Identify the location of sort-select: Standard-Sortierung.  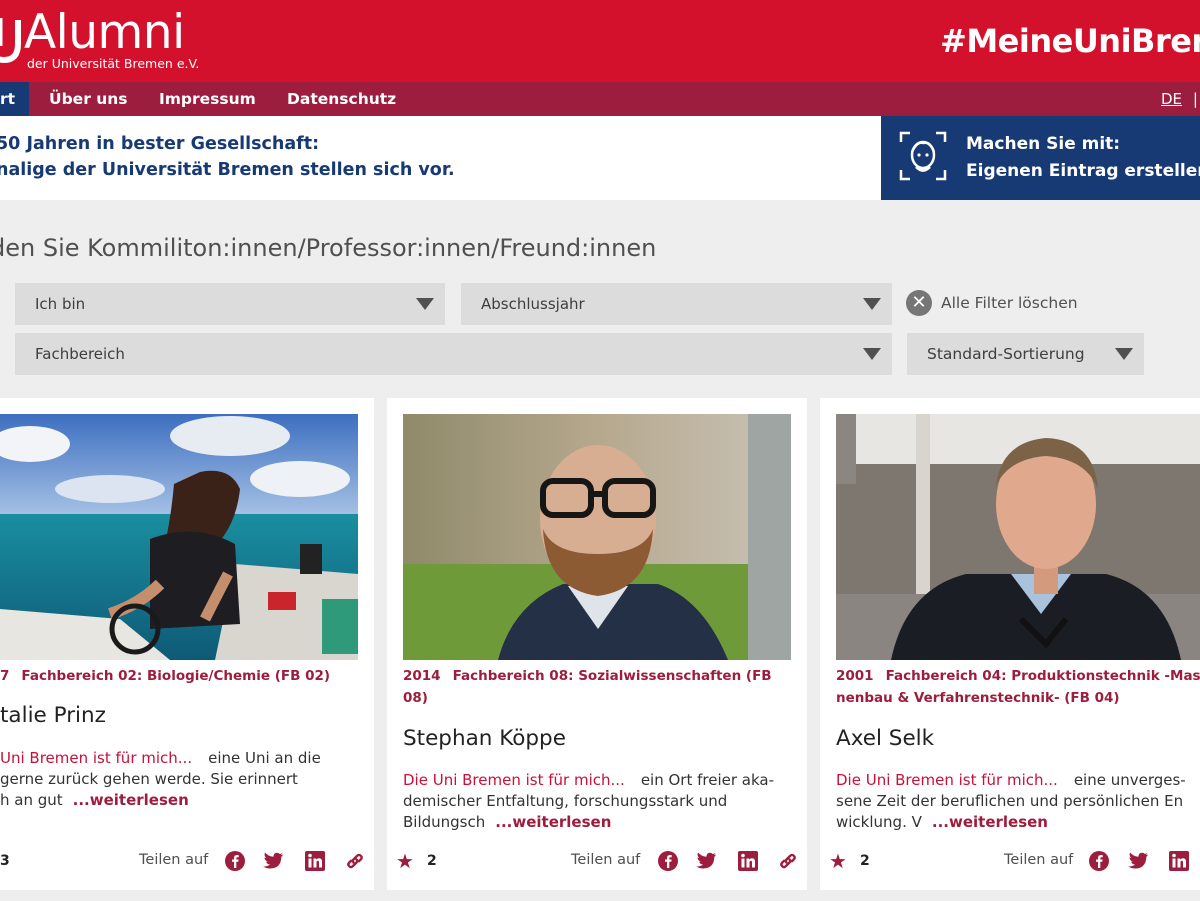
(1025, 354).